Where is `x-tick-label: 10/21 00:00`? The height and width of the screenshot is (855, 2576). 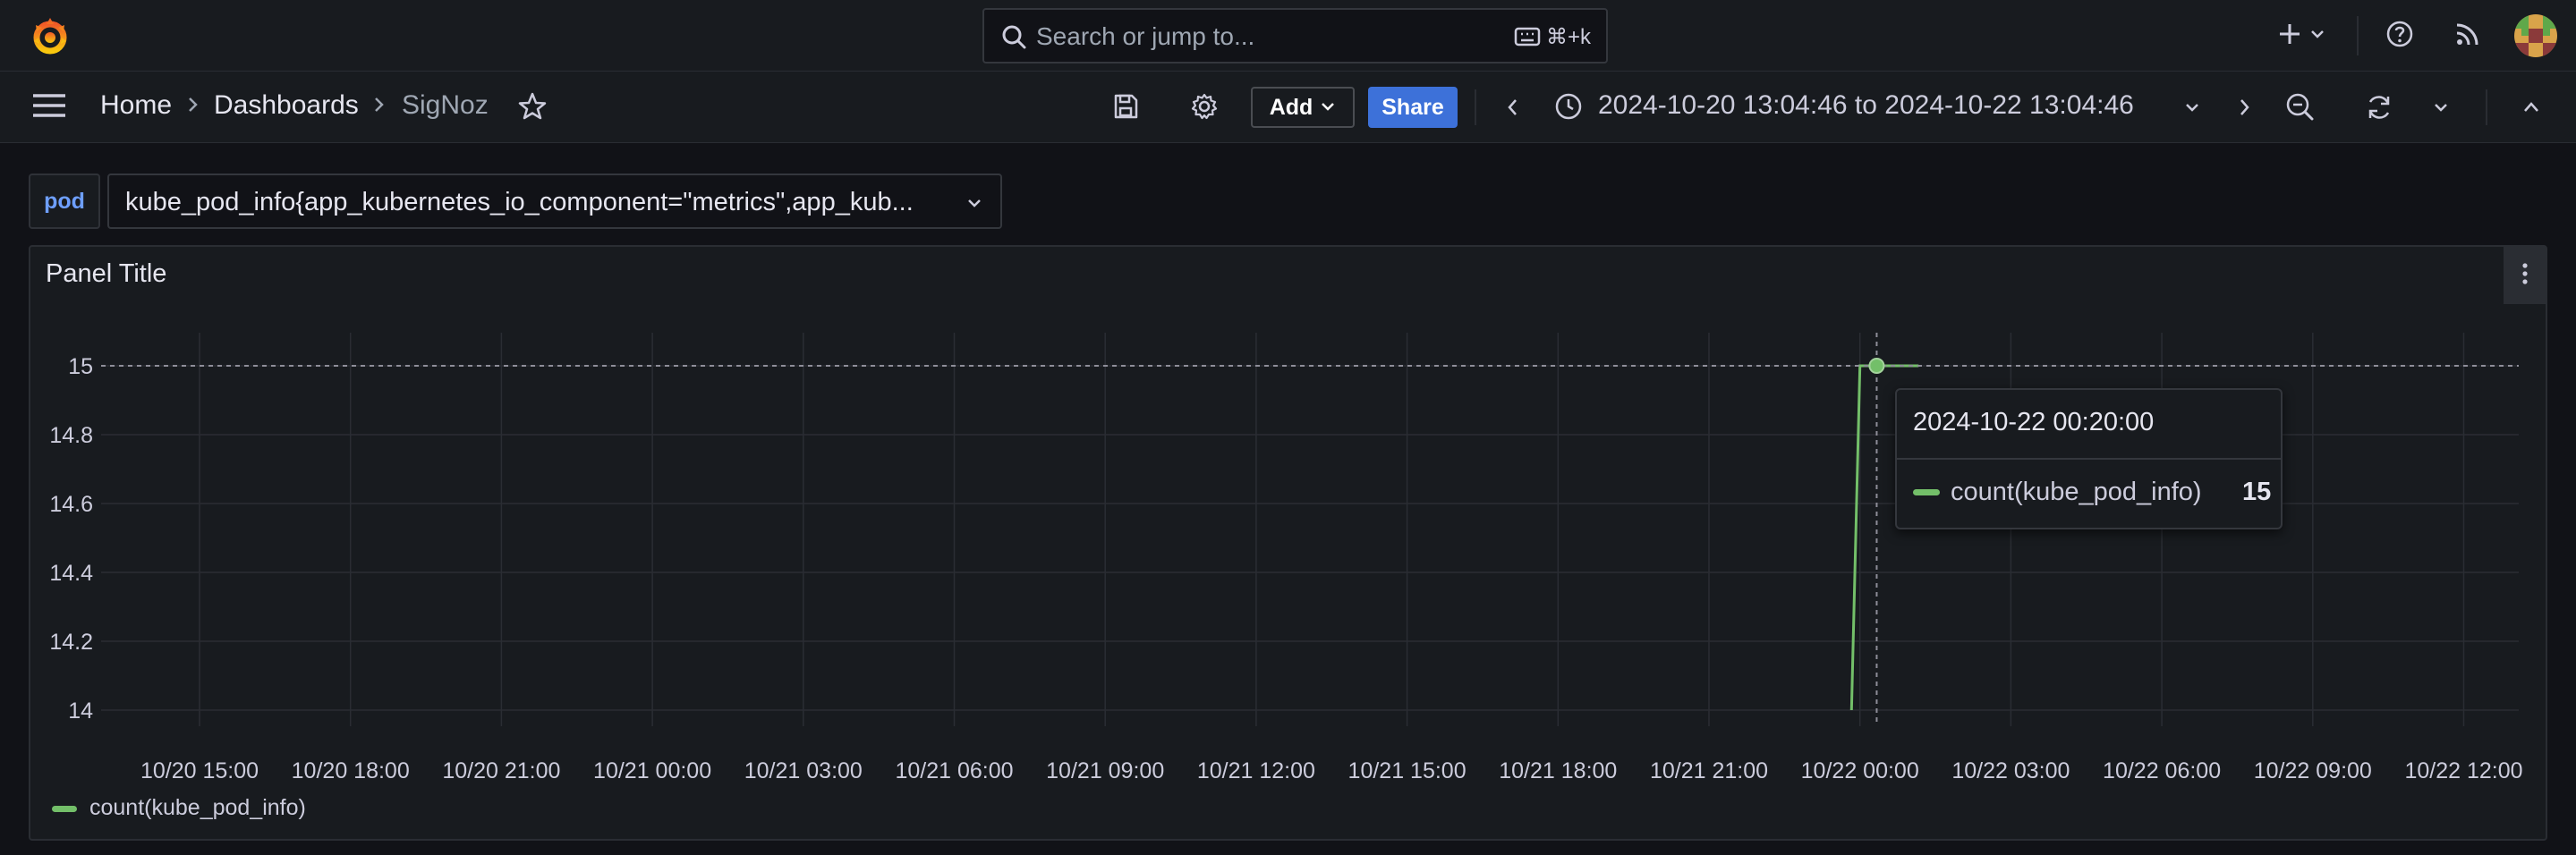
x-tick-label: 10/21 00:00 is located at coordinates (652, 771).